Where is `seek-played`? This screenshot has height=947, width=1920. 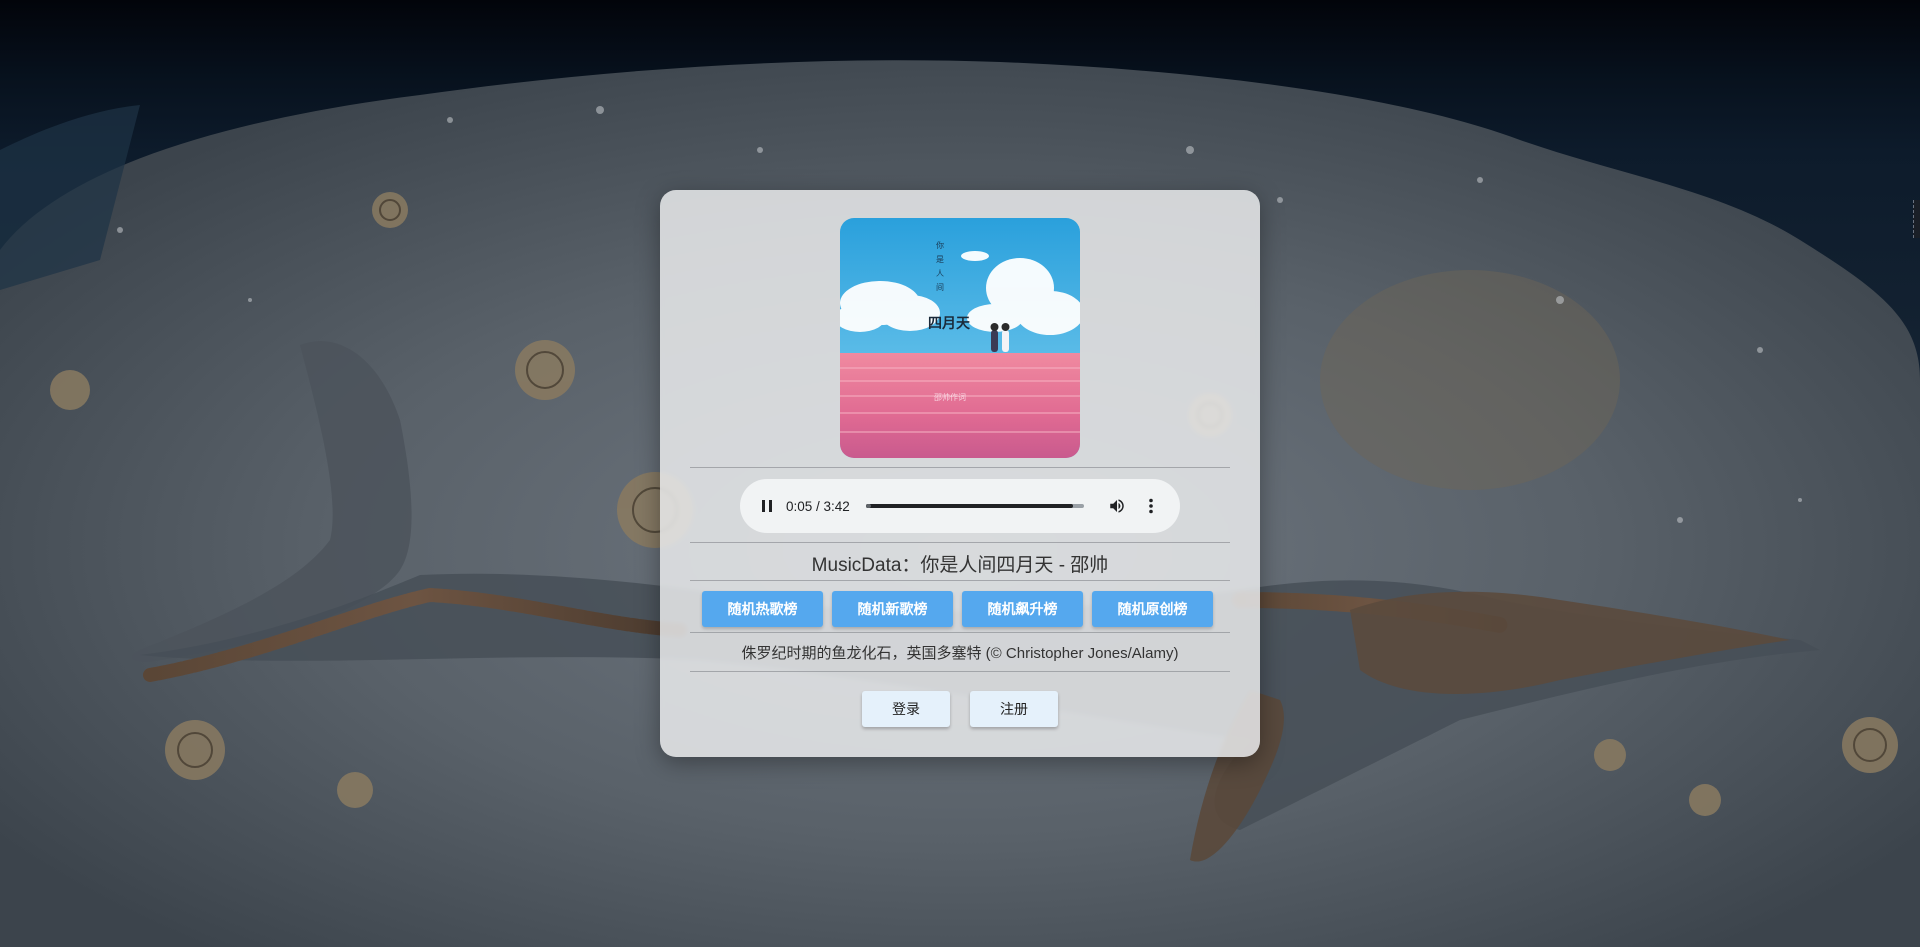 seek-played is located at coordinates (868, 506).